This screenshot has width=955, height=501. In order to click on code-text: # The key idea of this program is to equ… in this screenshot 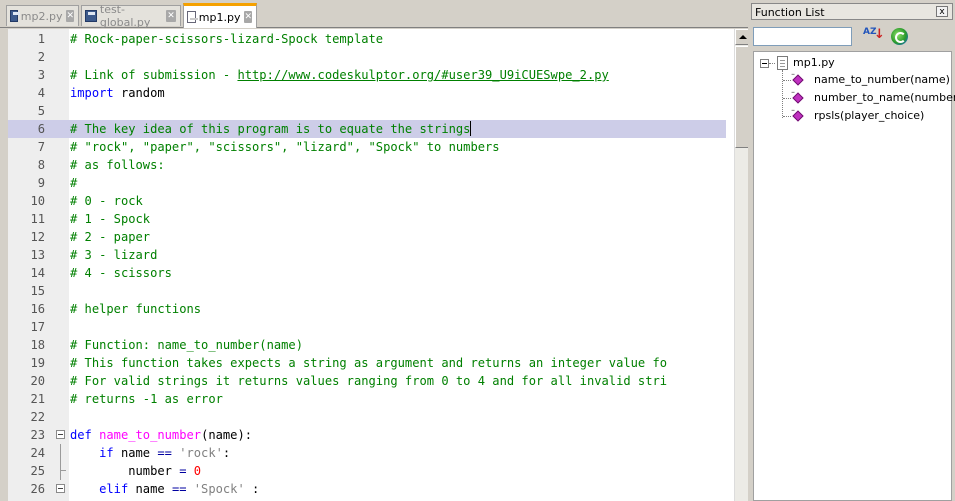, I will do `click(271, 129)`.